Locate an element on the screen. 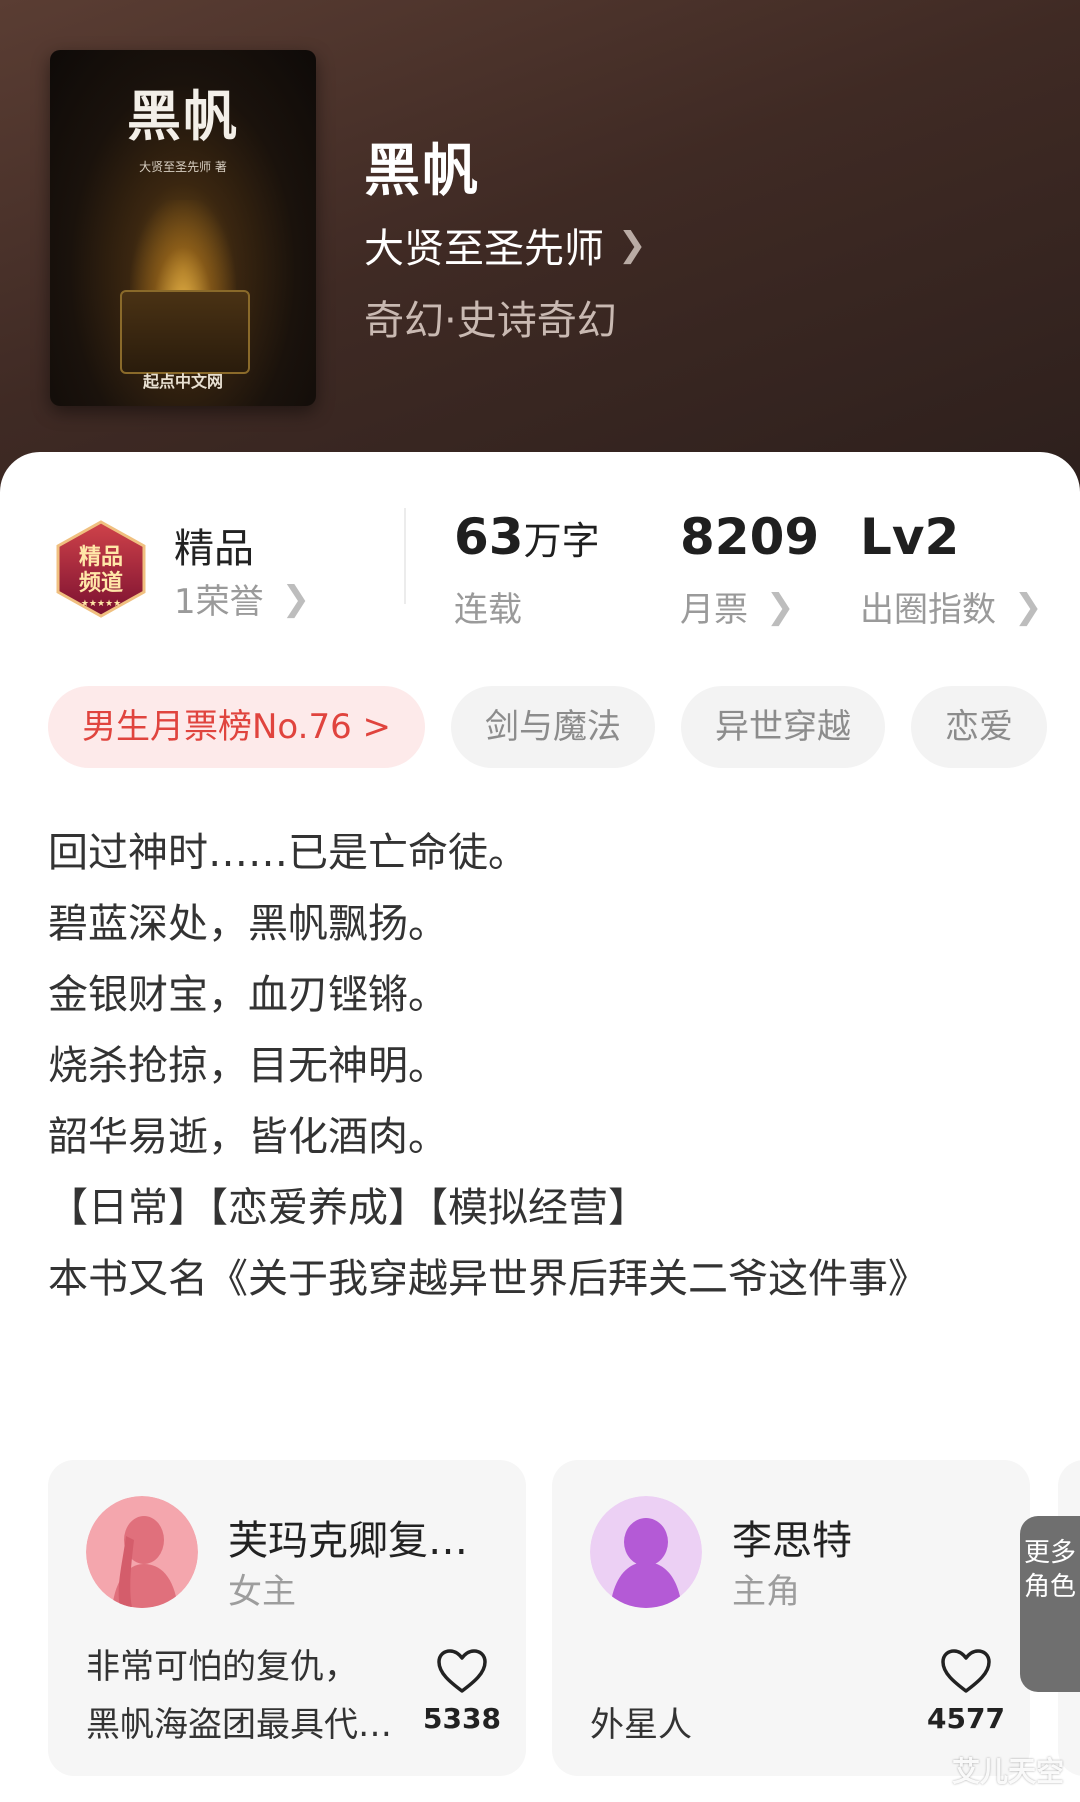 This screenshot has width=1080, height=1802. serial-status-label: 连载 is located at coordinates (488, 610).